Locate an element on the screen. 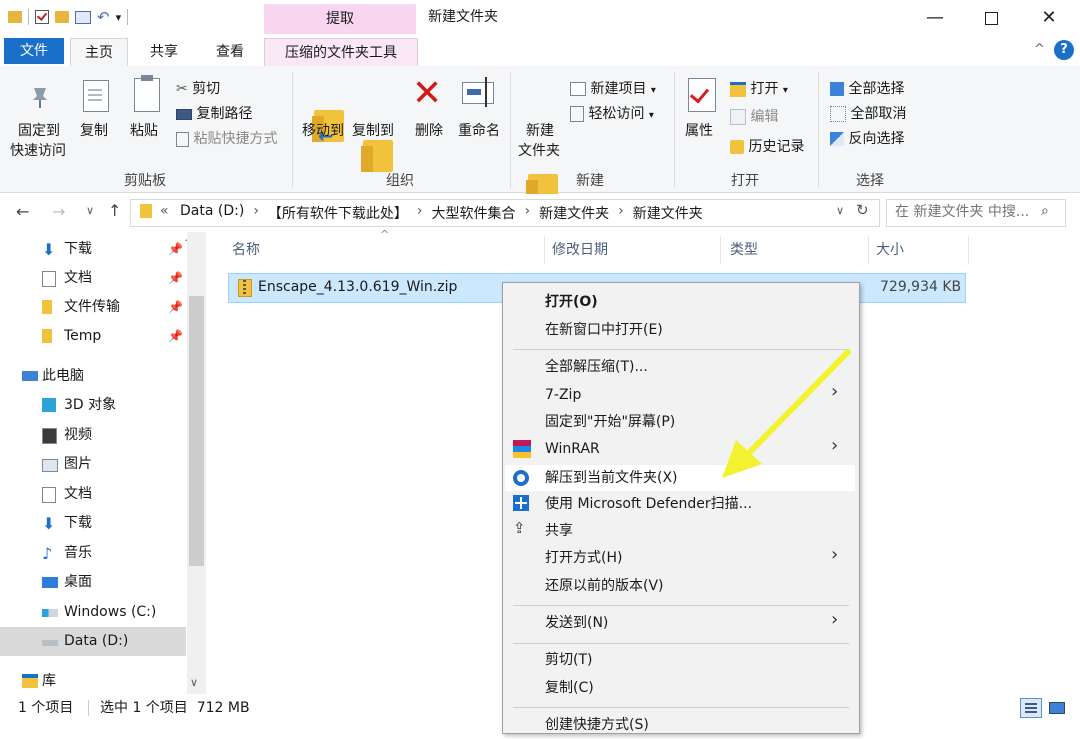 This screenshot has height=739, width=1080. search-icon: ⌕ is located at coordinates (1045, 211).